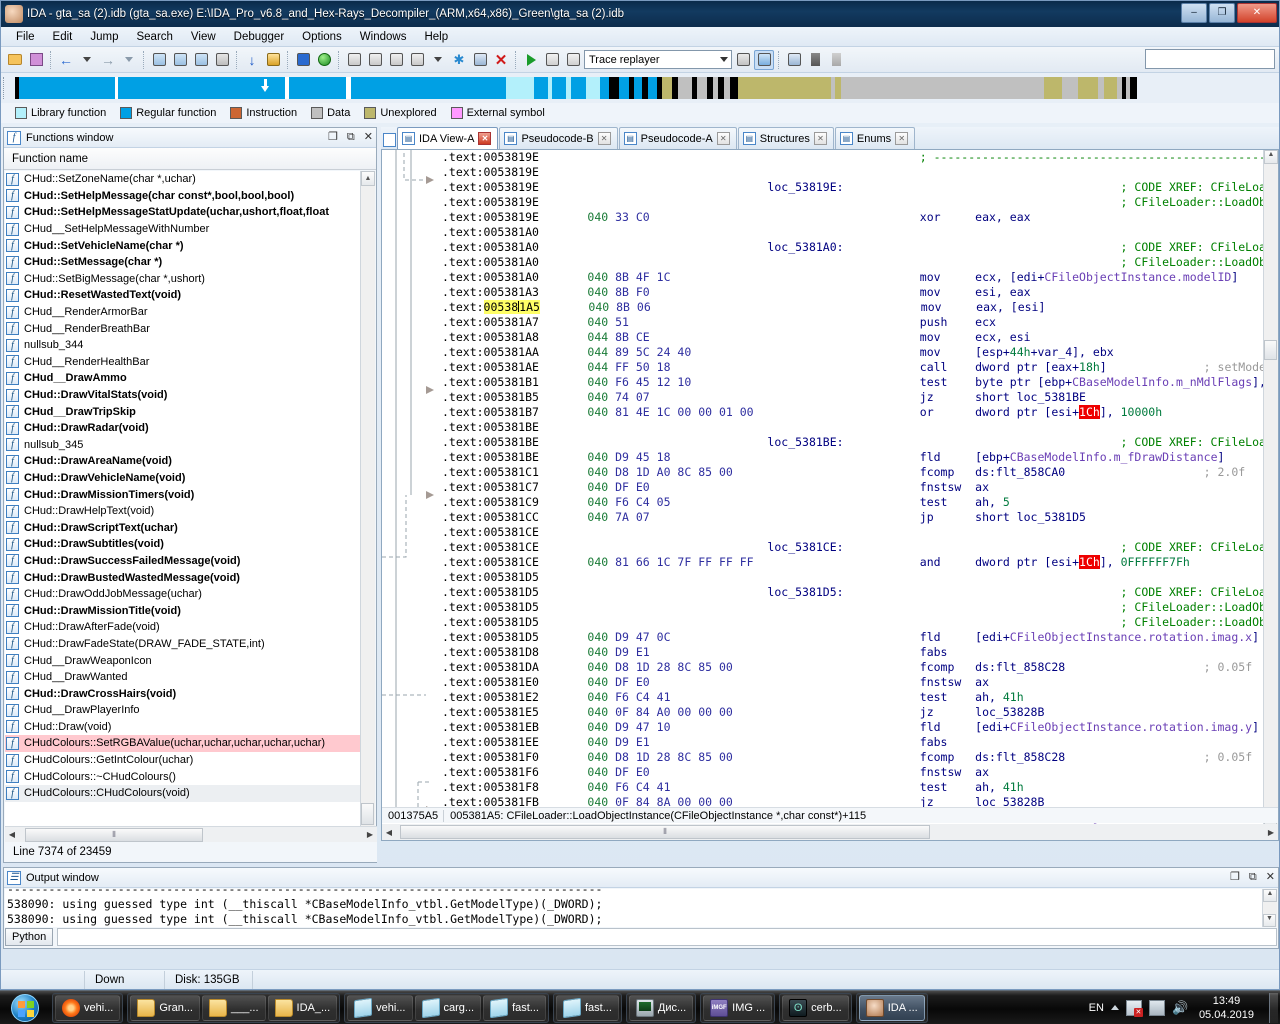 The height and width of the screenshot is (1024, 1280). Describe the element at coordinates (15, 60) in the screenshot. I see `open-folder-icon` at that location.